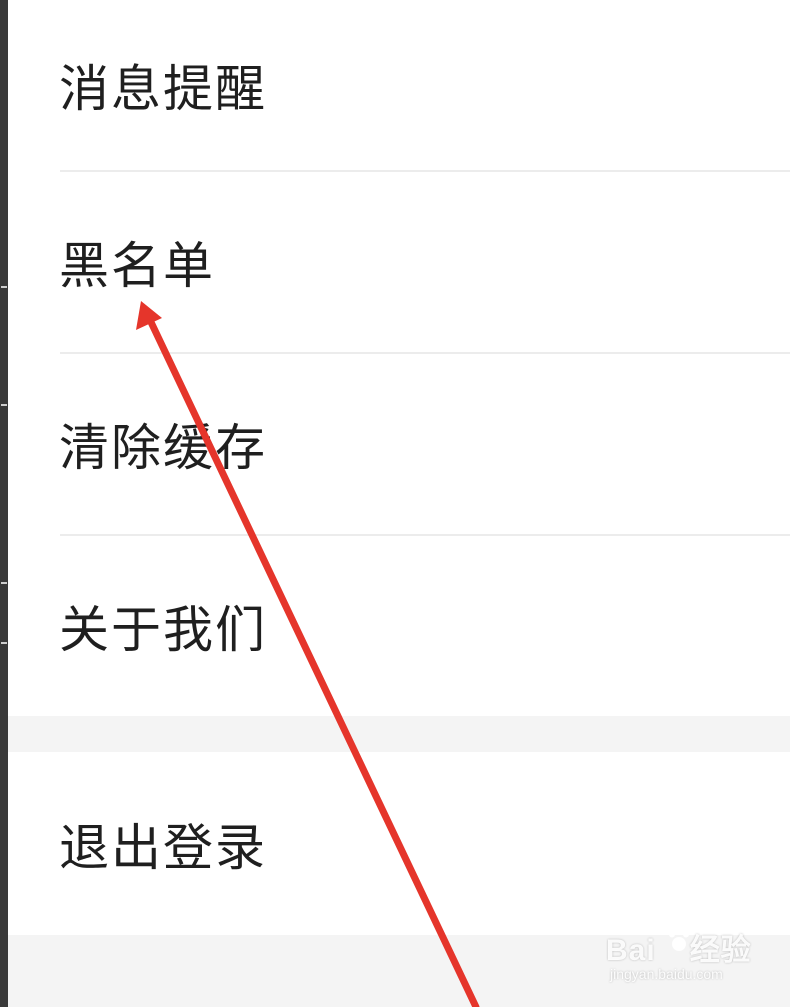 The height and width of the screenshot is (1007, 790). What do you see at coordinates (679, 938) in the screenshot?
I see `paw-icon` at bounding box center [679, 938].